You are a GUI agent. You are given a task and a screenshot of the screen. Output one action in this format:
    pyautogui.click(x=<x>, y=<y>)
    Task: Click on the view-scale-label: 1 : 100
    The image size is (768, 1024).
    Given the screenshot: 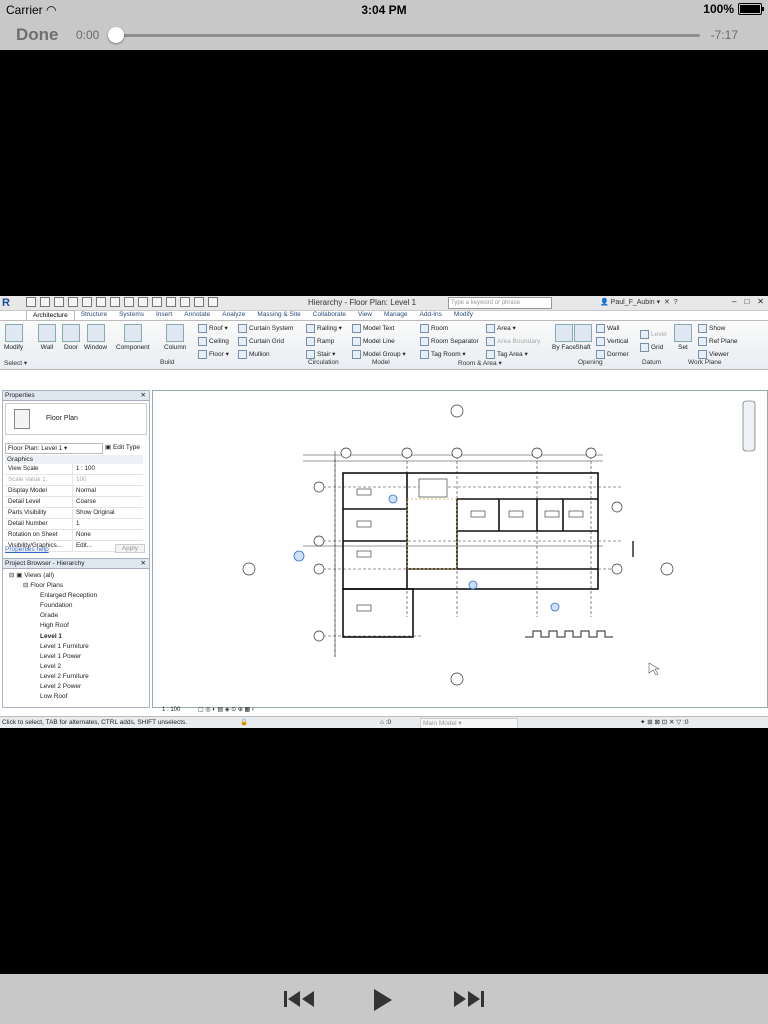 What is the action you would take?
    pyautogui.click(x=171, y=710)
    